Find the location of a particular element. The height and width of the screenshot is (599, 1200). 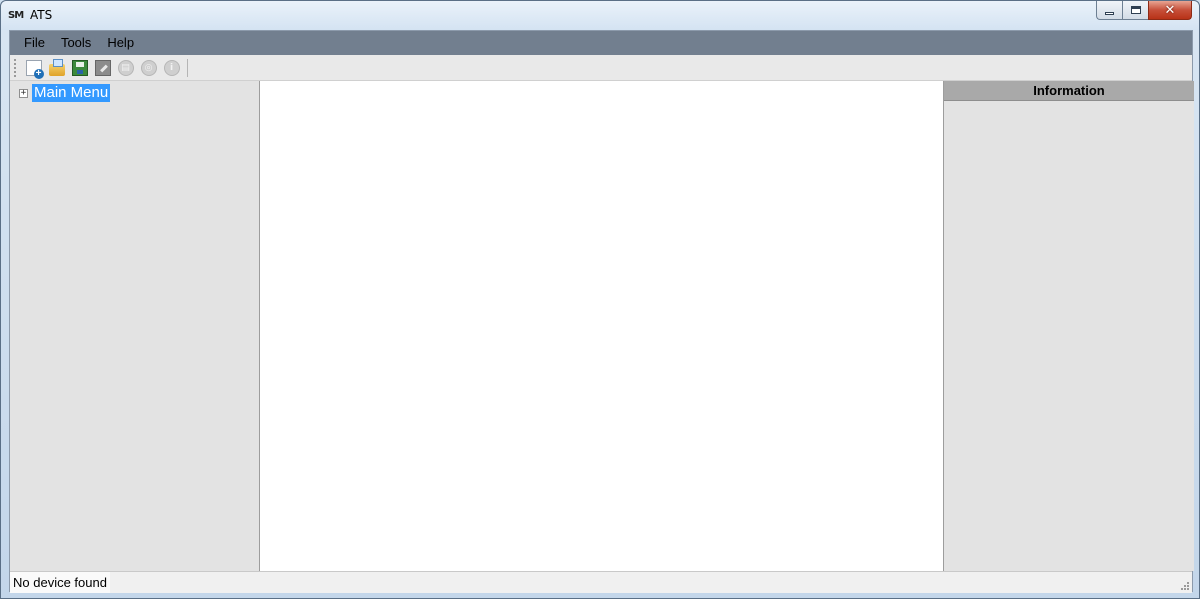

info-icon: i is located at coordinates (171, 67).